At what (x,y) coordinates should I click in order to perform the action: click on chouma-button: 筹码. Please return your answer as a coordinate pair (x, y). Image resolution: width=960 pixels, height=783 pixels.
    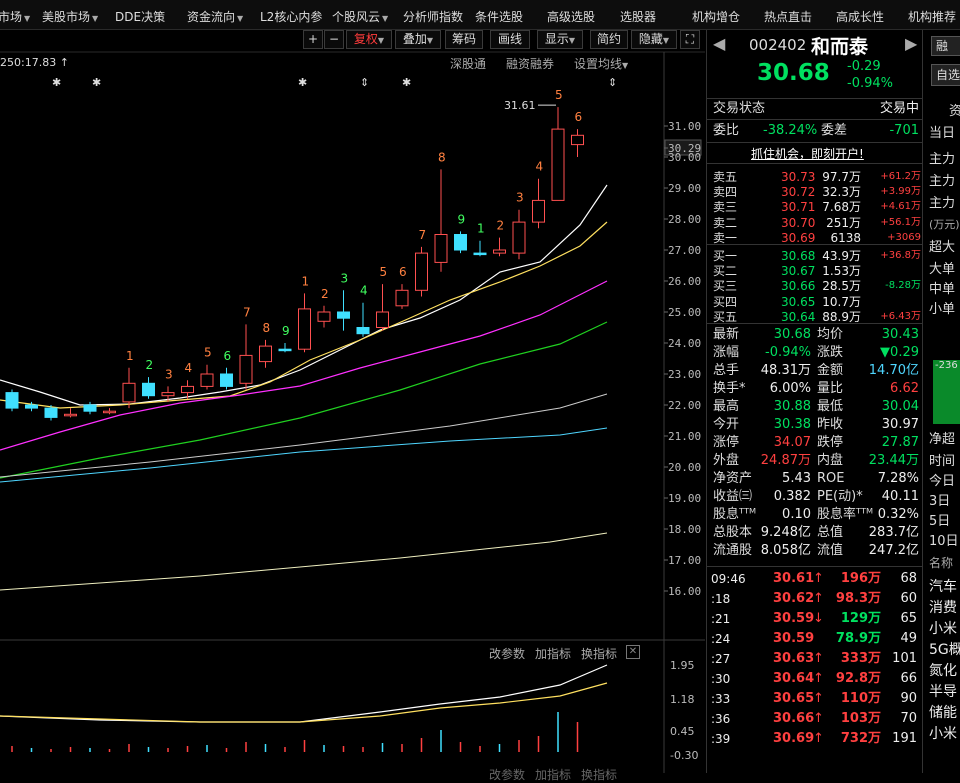
    Looking at the image, I should click on (464, 39).